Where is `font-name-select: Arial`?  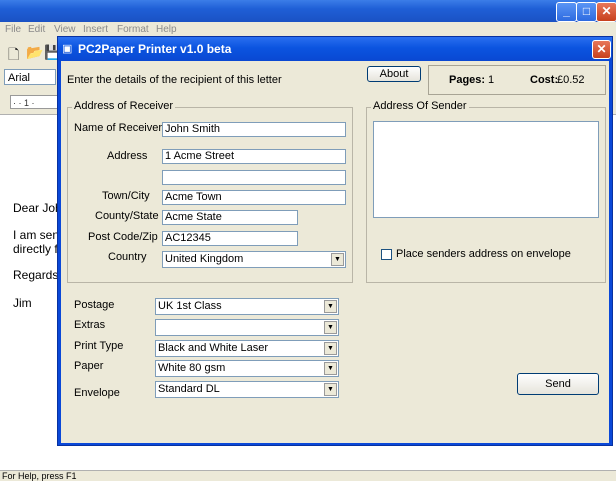
font-name-select: Arial is located at coordinates (30, 77).